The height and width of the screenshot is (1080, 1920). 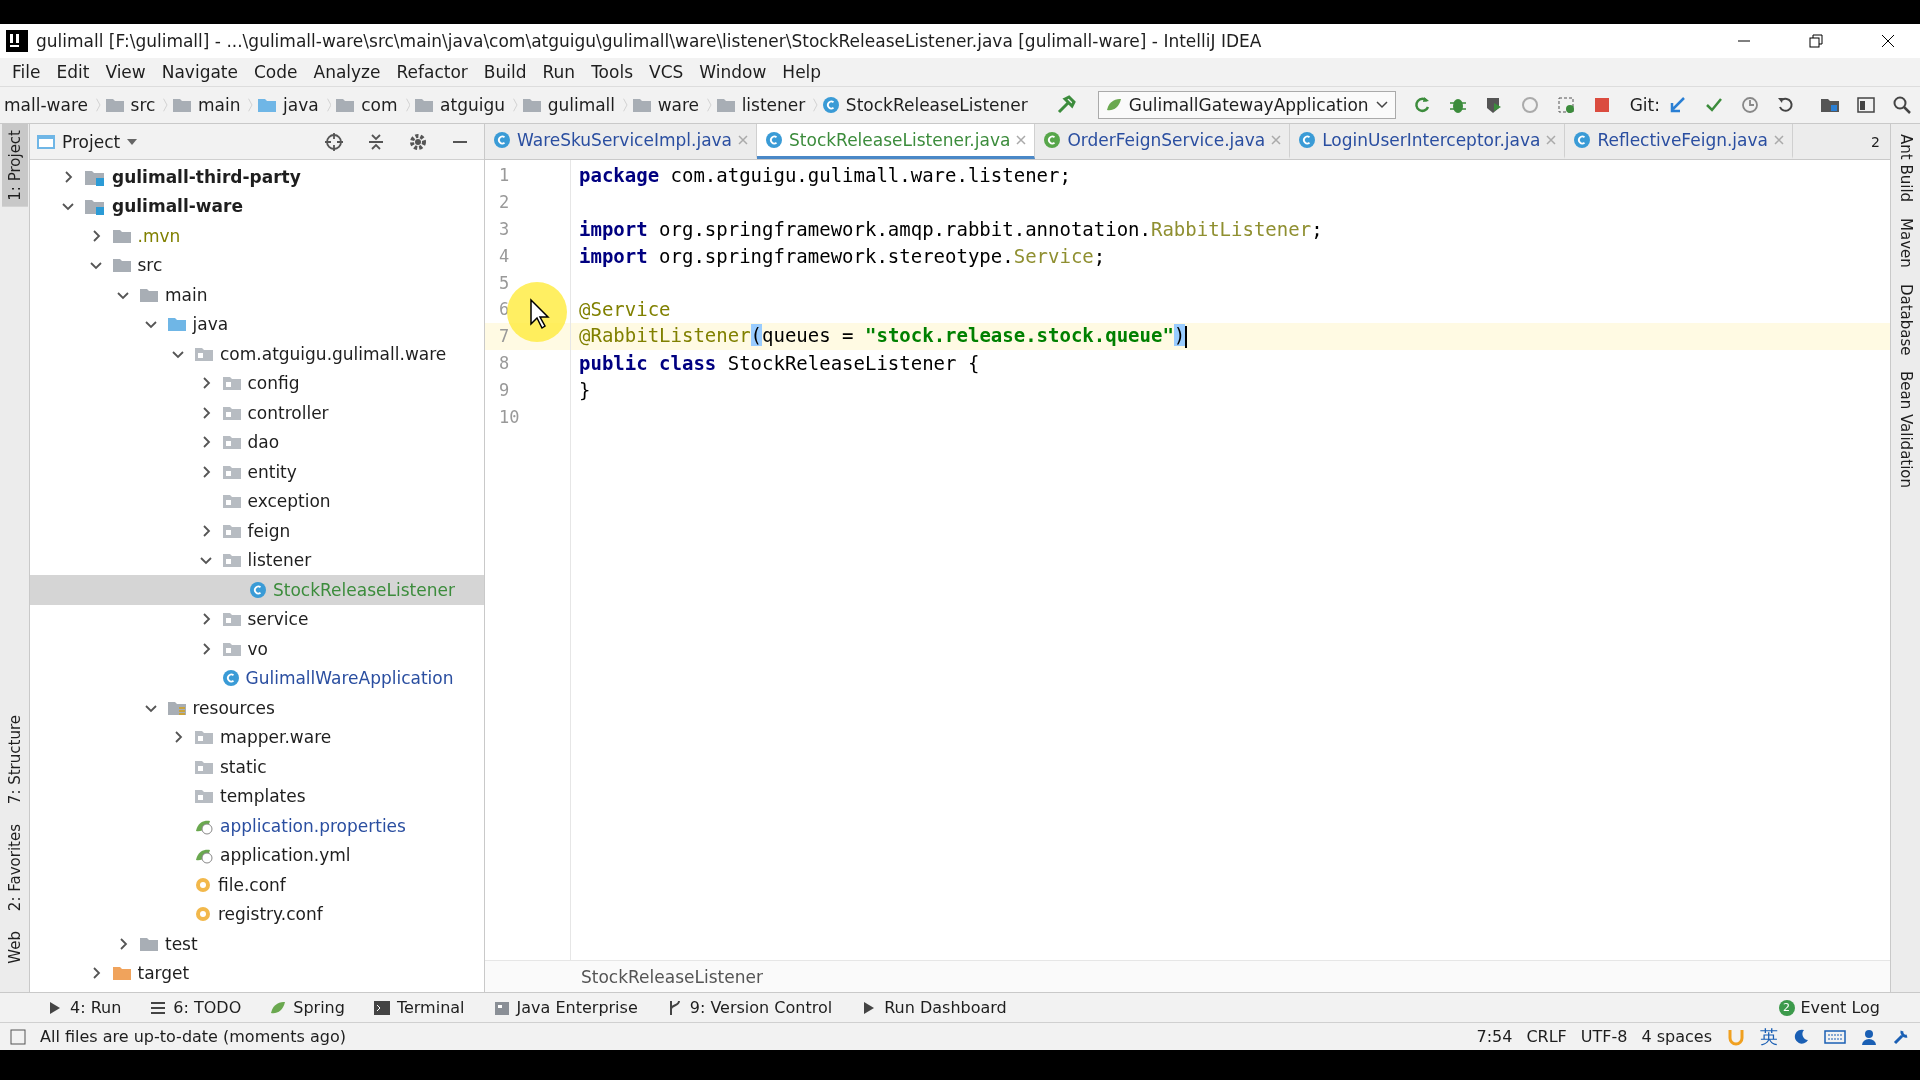 What do you see at coordinates (1835, 1036) in the screenshot?
I see `keyboard-icon` at bounding box center [1835, 1036].